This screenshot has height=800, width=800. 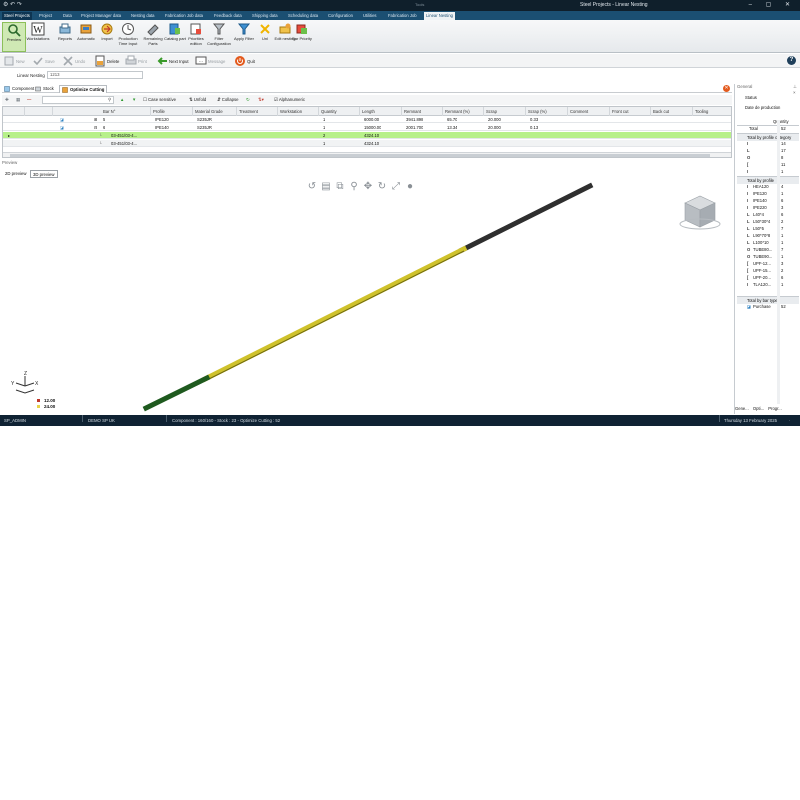 I want to click on cell-length: 4324.10, so click(x=372, y=135).